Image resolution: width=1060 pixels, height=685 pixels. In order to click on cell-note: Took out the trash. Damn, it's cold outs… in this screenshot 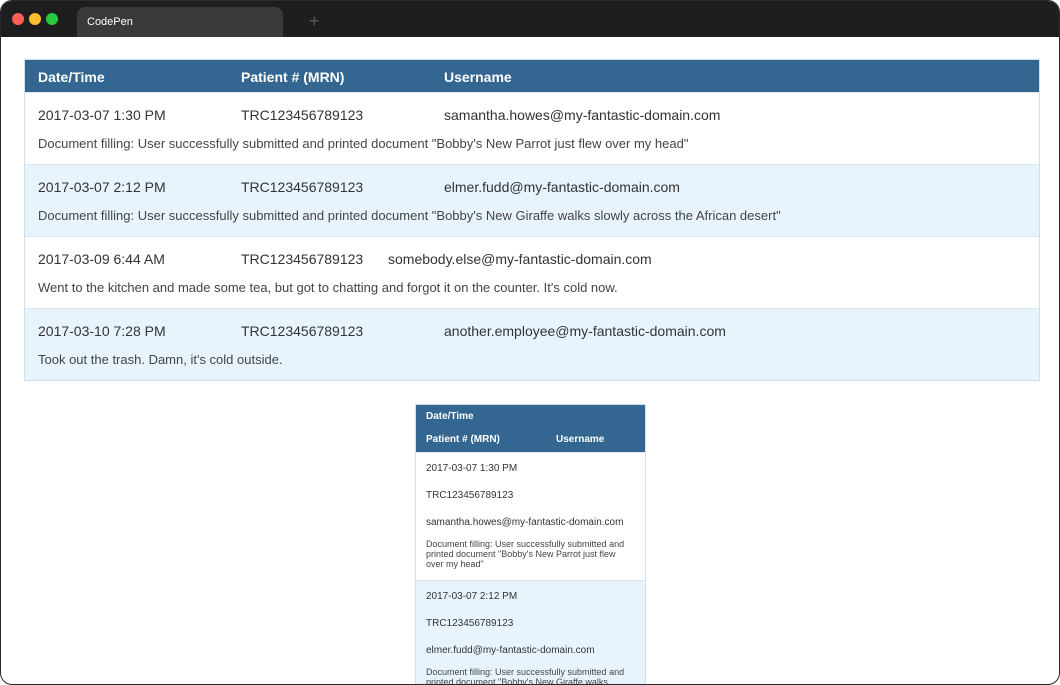, I will do `click(160, 359)`.